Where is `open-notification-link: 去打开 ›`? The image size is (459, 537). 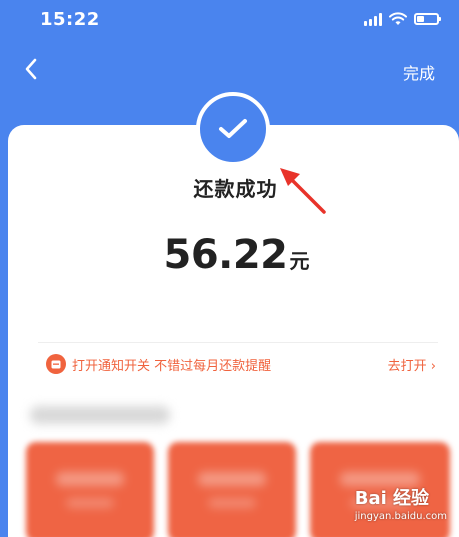 open-notification-link: 去打开 › is located at coordinates (412, 364).